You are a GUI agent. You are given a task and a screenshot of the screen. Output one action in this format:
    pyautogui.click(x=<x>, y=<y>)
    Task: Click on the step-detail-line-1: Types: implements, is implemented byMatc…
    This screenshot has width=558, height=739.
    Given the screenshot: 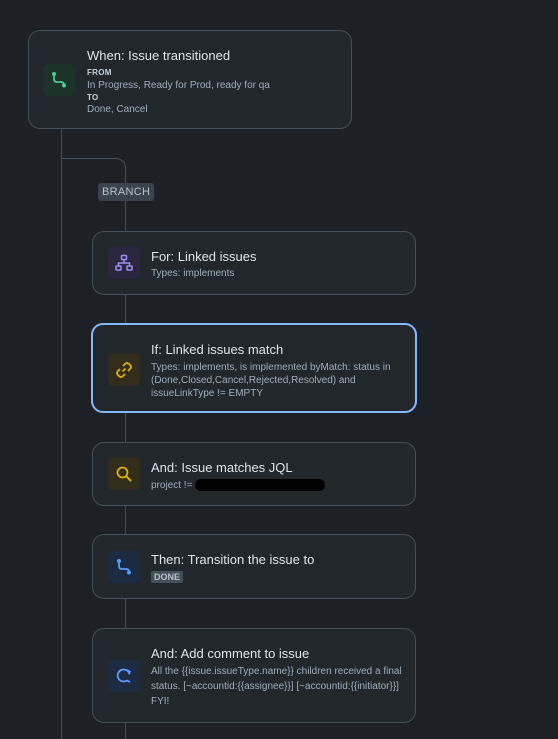 What is the action you would take?
    pyautogui.click(x=271, y=367)
    